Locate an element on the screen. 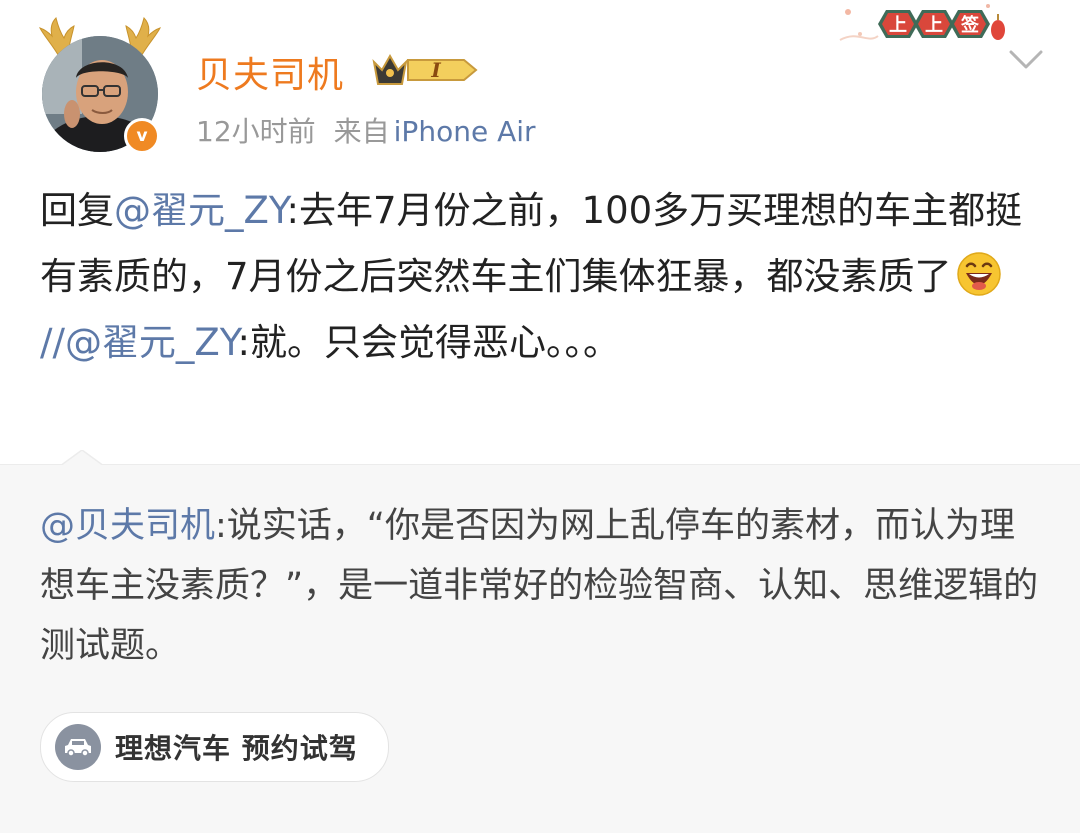  post-time: 12小时前 is located at coordinates (256, 131).